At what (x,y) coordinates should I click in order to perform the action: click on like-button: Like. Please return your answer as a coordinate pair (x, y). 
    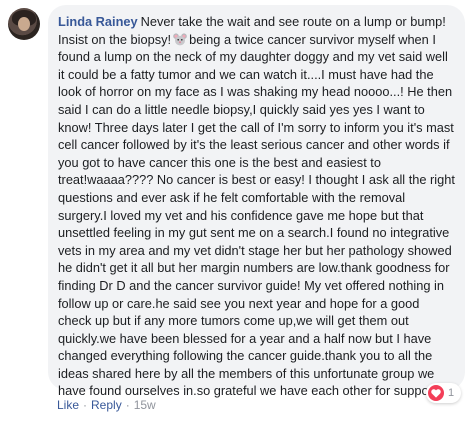
    Looking at the image, I should click on (68, 405).